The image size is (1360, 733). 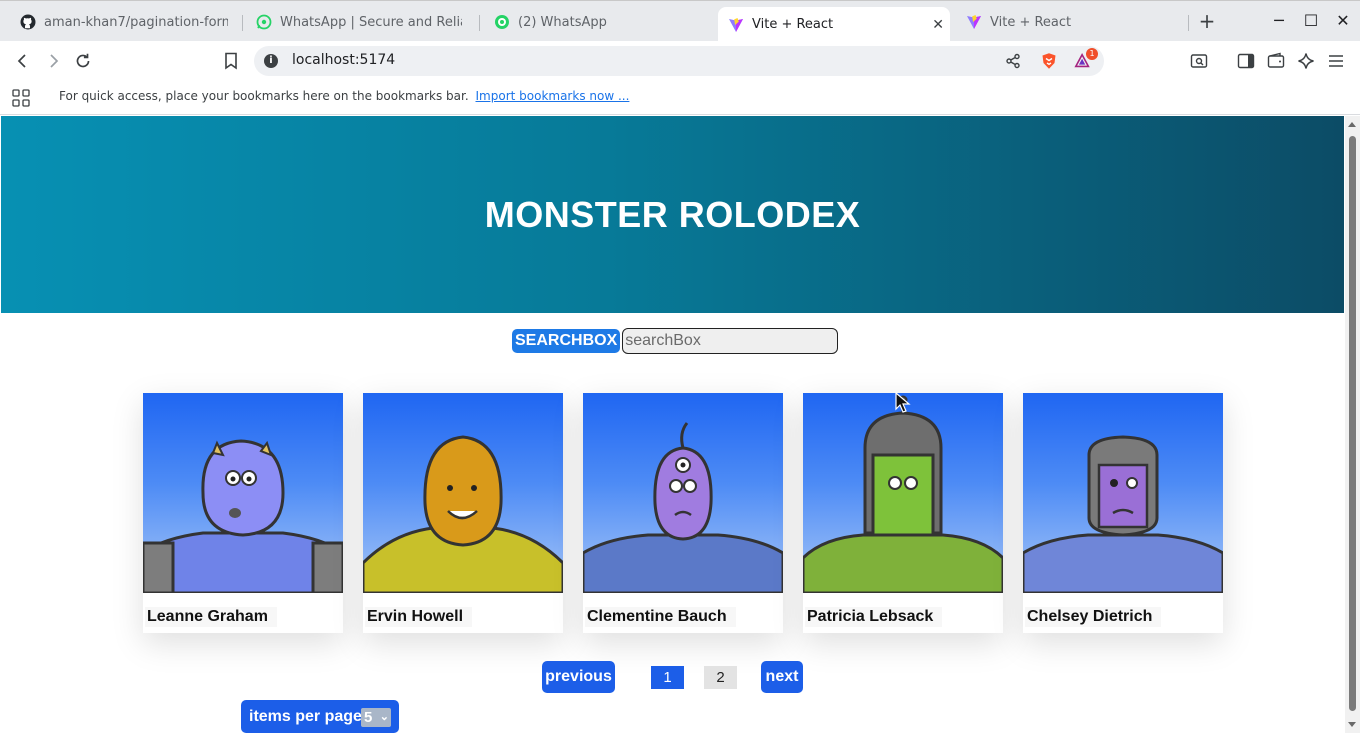 What do you see at coordinates (376, 717) in the screenshot?
I see `items-per-page-select: 5 ⌄` at bounding box center [376, 717].